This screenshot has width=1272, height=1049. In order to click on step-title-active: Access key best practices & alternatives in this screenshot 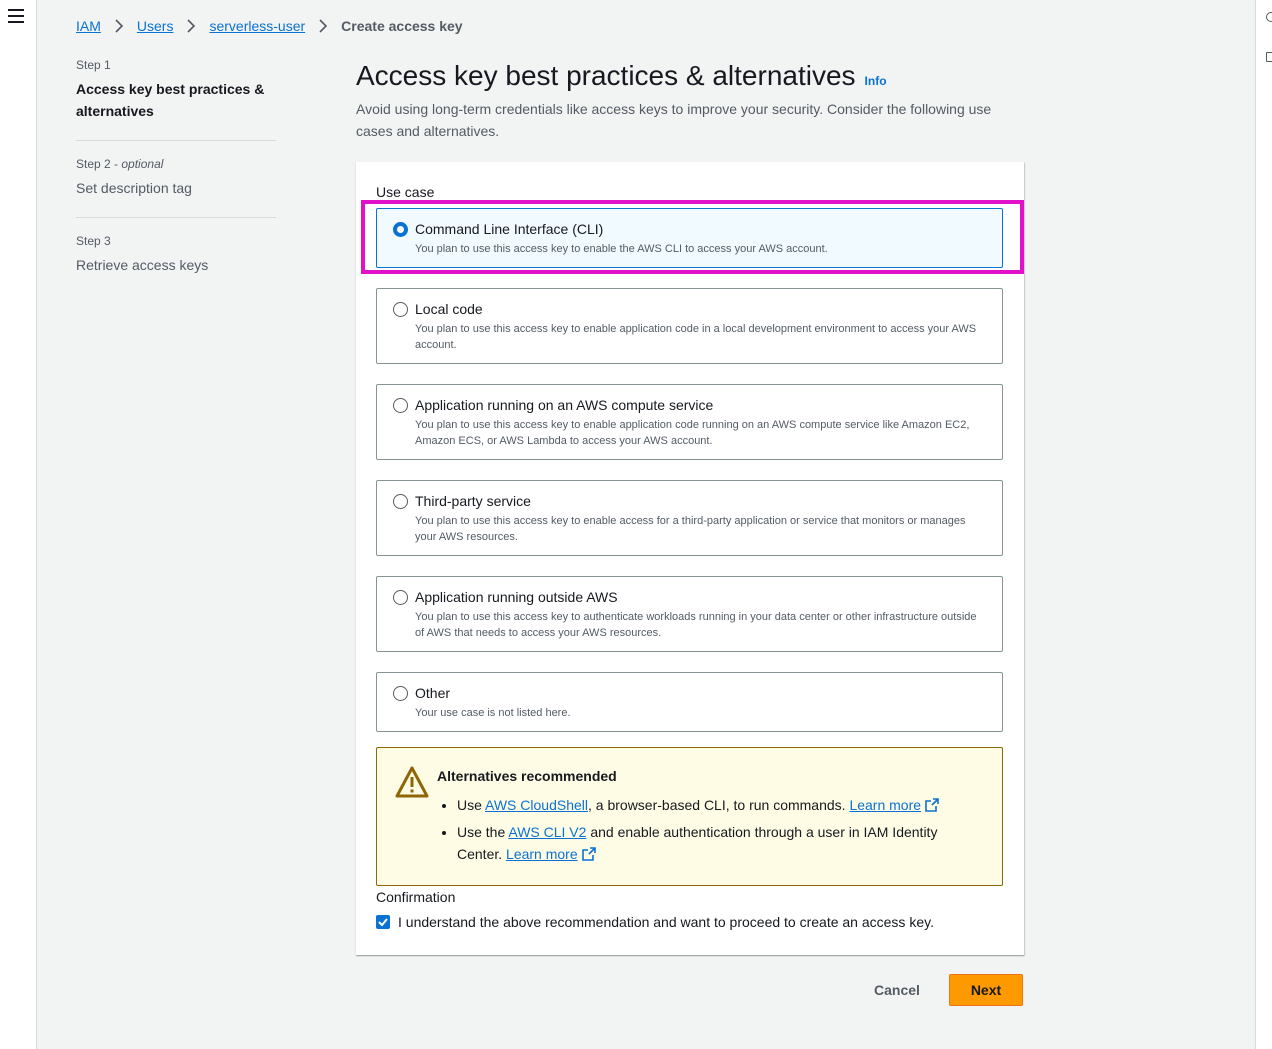, I will do `click(170, 100)`.